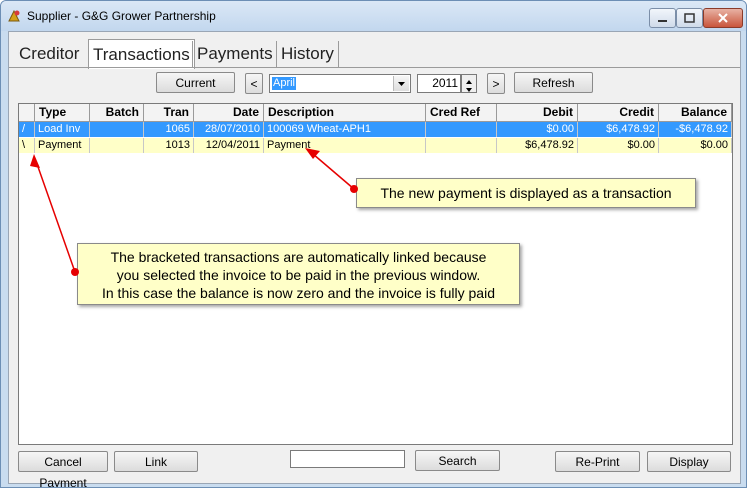  What do you see at coordinates (340, 83) in the screenshot?
I see `month-select: April` at bounding box center [340, 83].